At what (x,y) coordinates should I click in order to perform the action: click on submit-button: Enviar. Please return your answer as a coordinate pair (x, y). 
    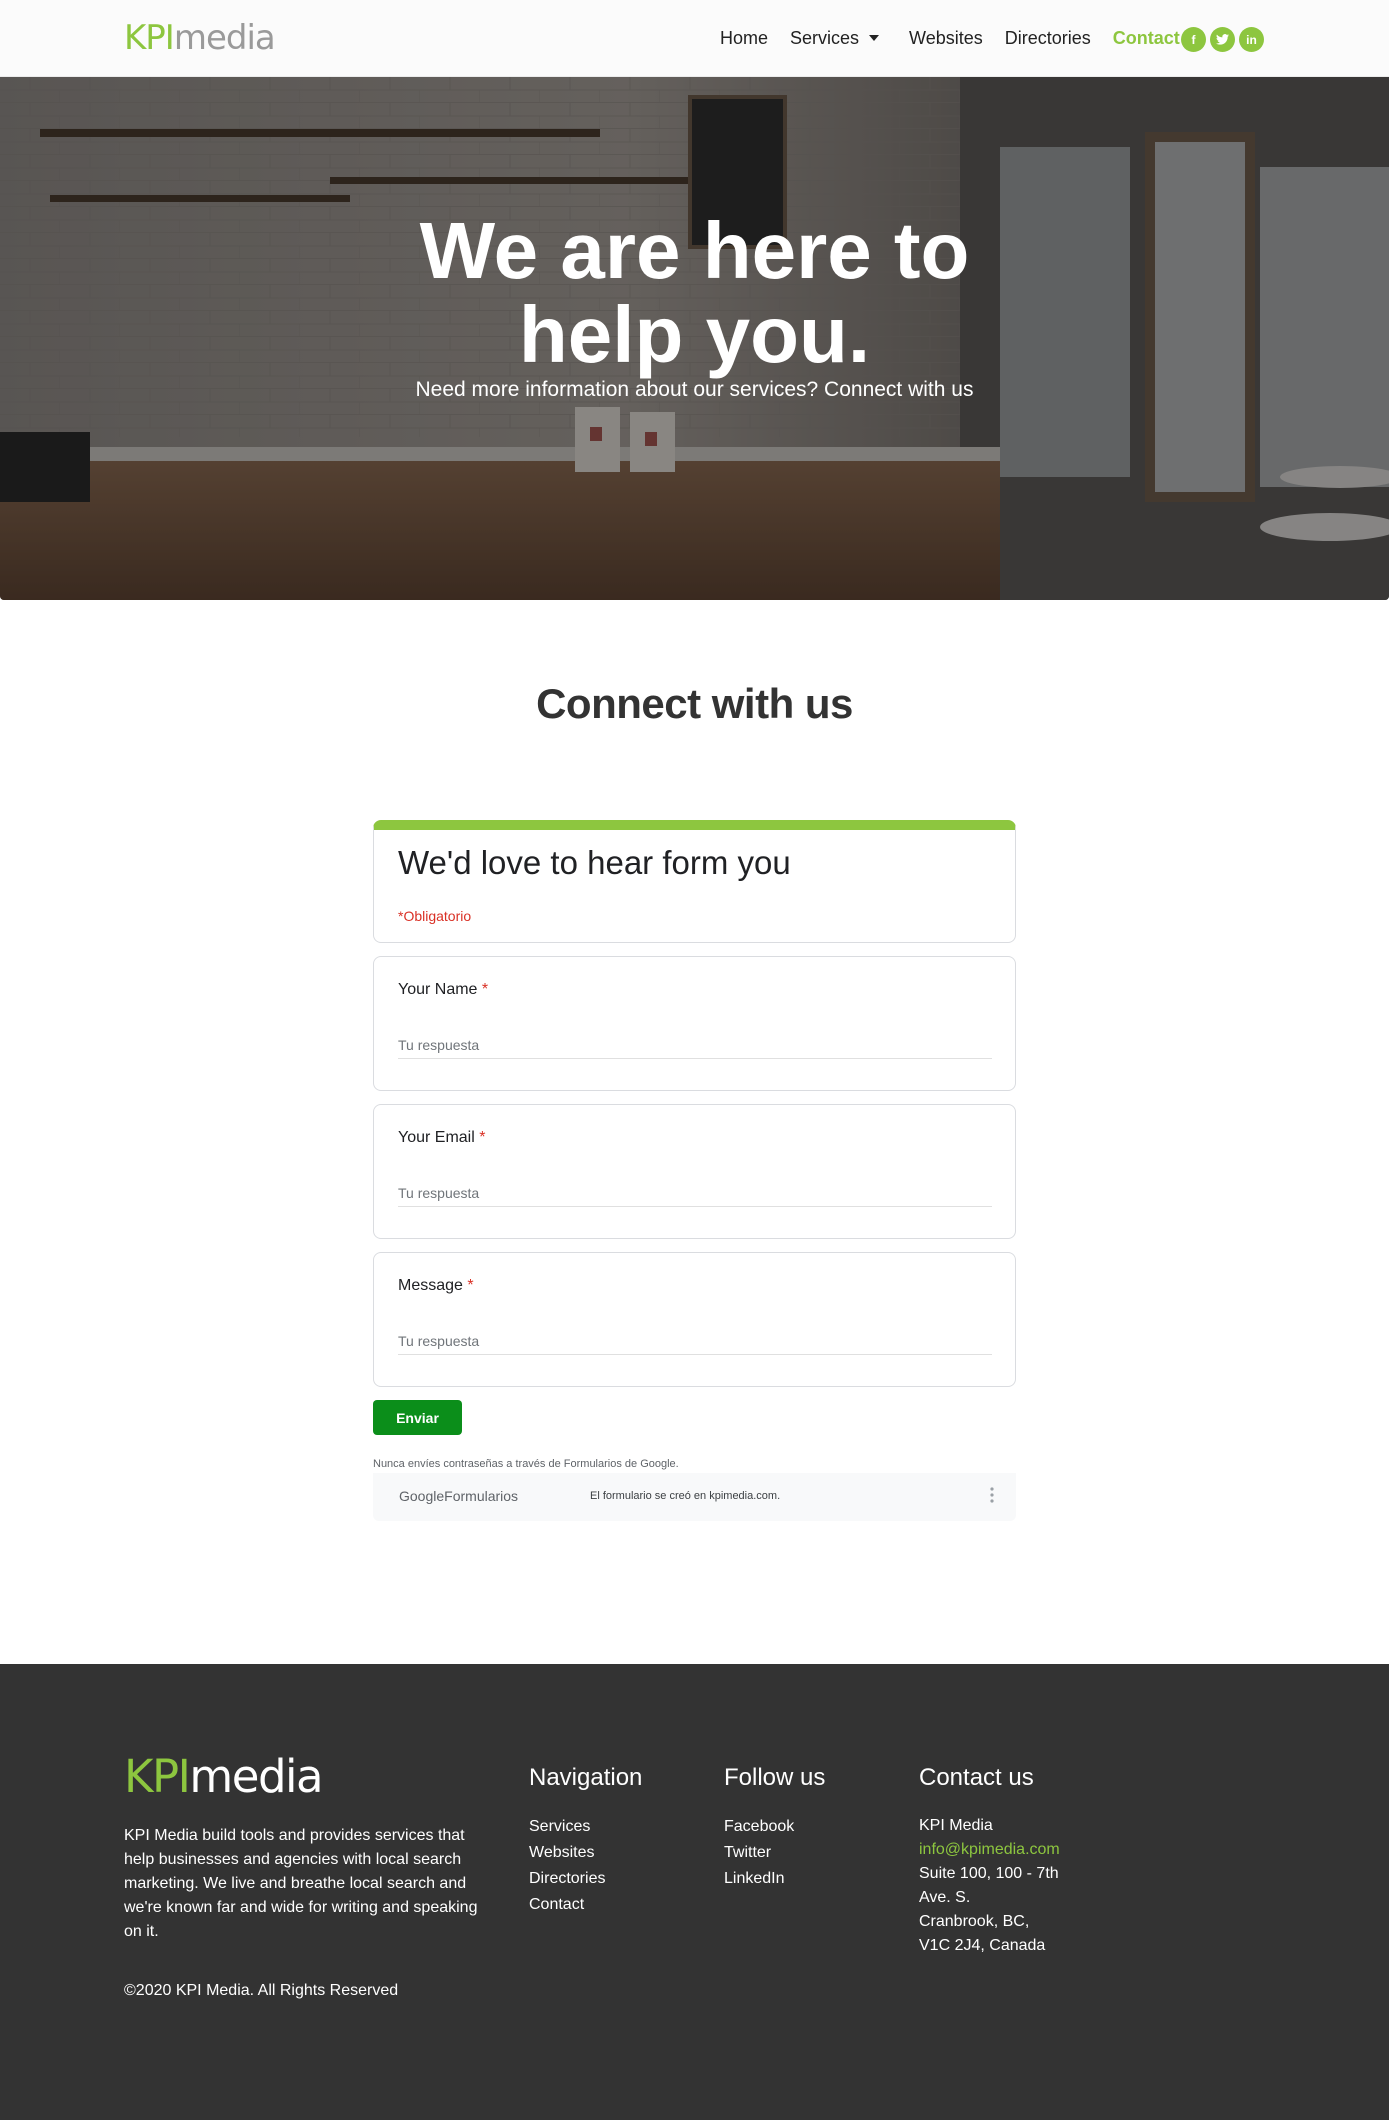
    Looking at the image, I should click on (417, 1417).